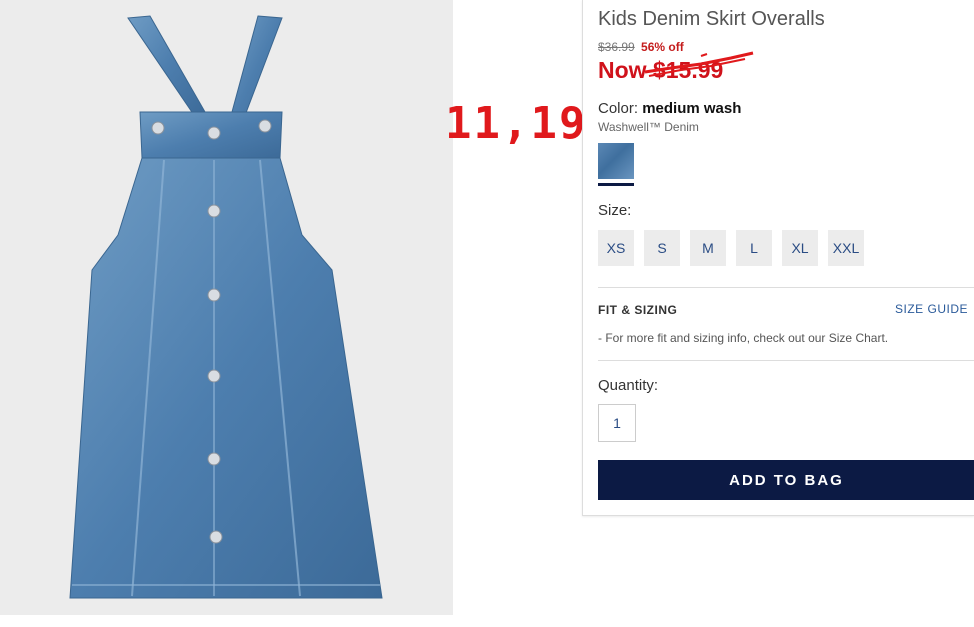 The width and height of the screenshot is (974, 627). I want to click on add-to-bag-button: ADD TO BAG, so click(786, 480).